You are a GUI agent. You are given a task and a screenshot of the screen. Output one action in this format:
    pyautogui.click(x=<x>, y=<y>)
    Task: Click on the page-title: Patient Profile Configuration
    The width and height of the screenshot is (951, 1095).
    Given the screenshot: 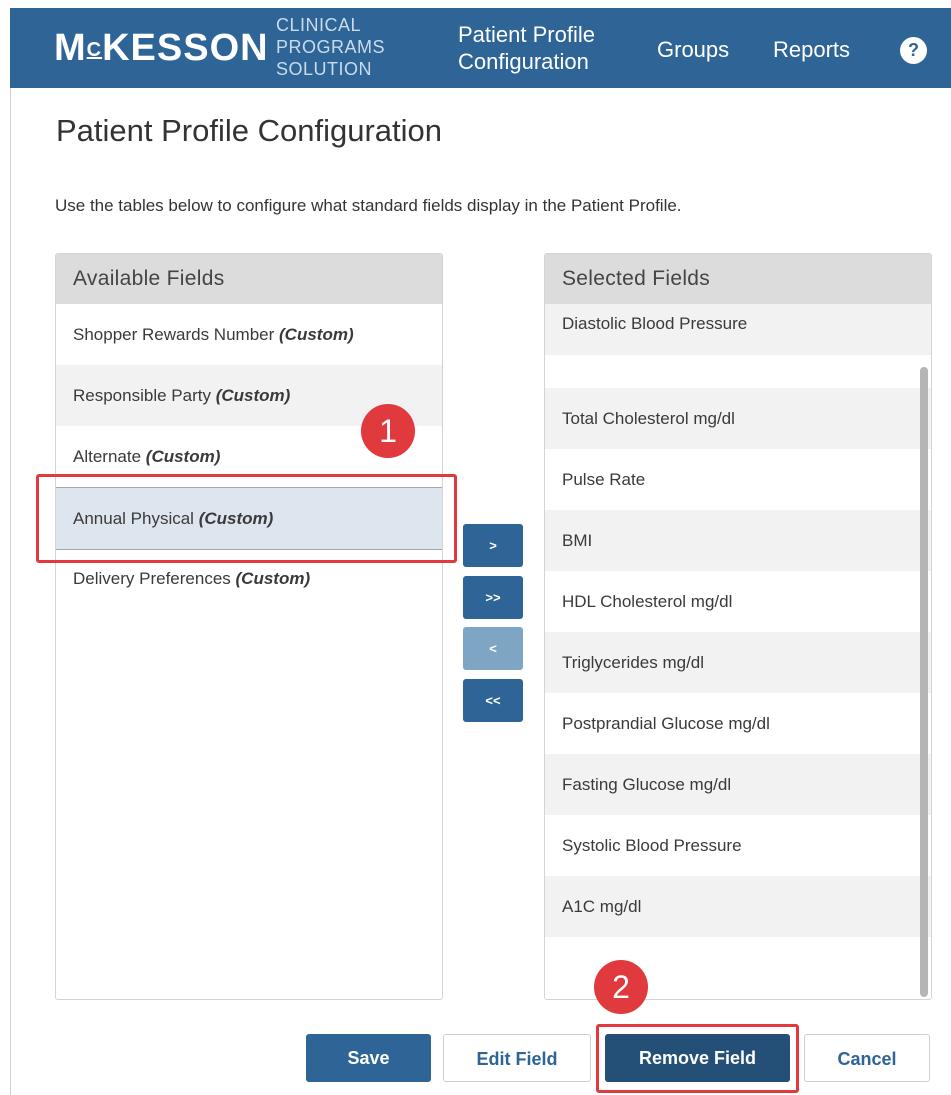 What is the action you would take?
    pyautogui.click(x=249, y=130)
    